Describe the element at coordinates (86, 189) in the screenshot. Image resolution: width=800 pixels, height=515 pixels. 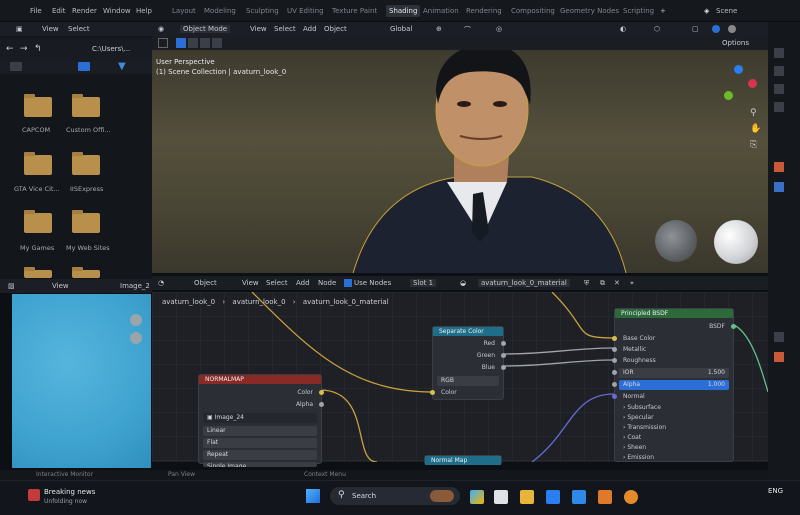
I see `folder-label-iisexpress: IISExpress` at that location.